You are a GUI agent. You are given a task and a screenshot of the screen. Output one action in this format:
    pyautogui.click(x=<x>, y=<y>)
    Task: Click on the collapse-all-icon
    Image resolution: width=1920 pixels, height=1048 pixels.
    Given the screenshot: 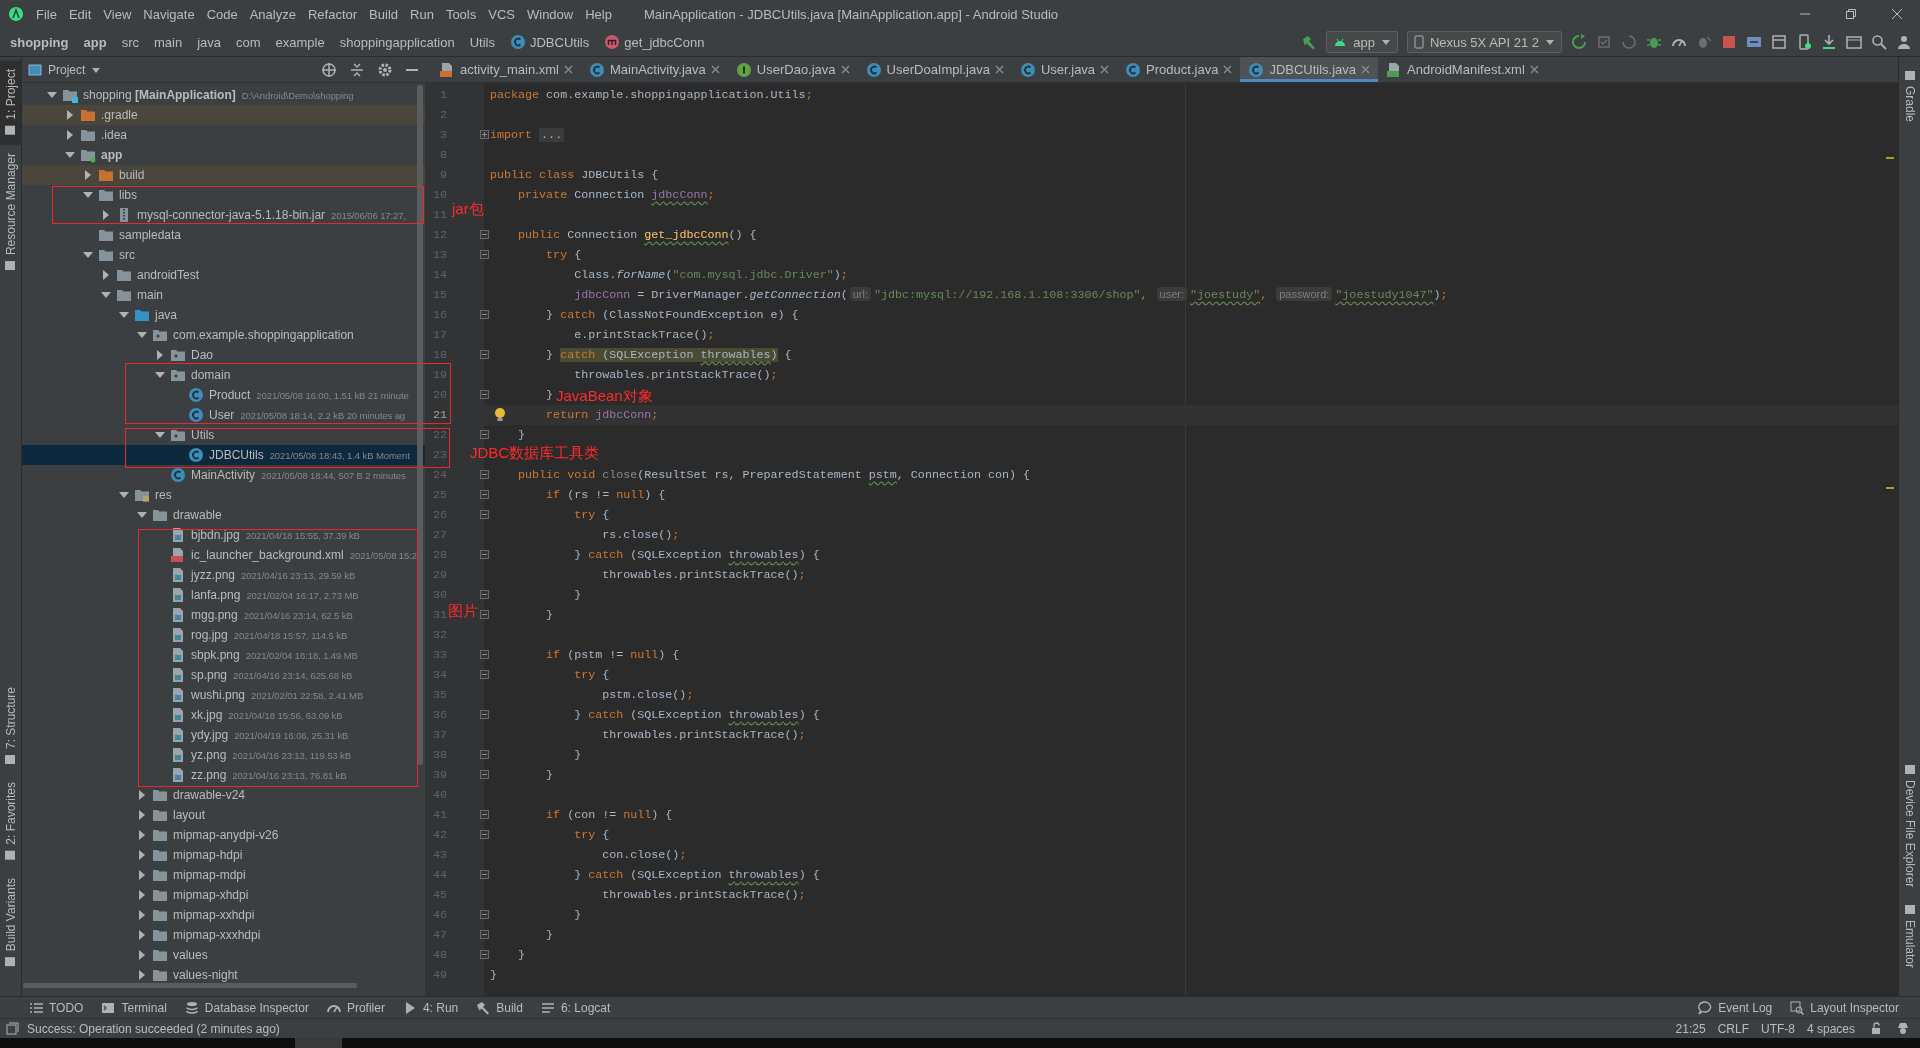 What is the action you would take?
    pyautogui.click(x=357, y=69)
    